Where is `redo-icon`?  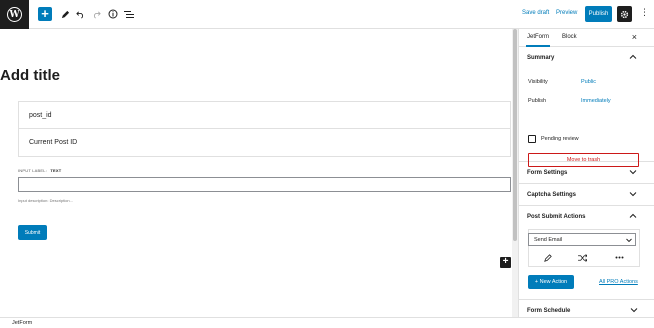
redo-icon is located at coordinates (96, 14).